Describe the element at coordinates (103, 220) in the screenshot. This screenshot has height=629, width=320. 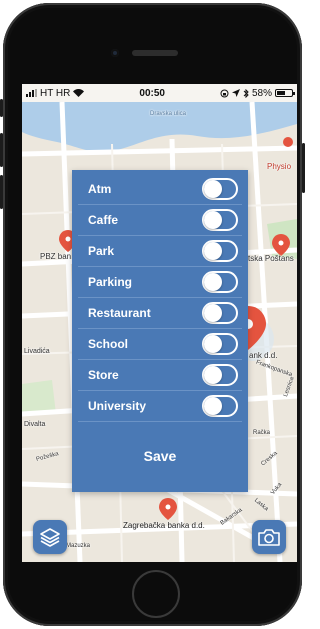
I see `filter-label: Caffe` at that location.